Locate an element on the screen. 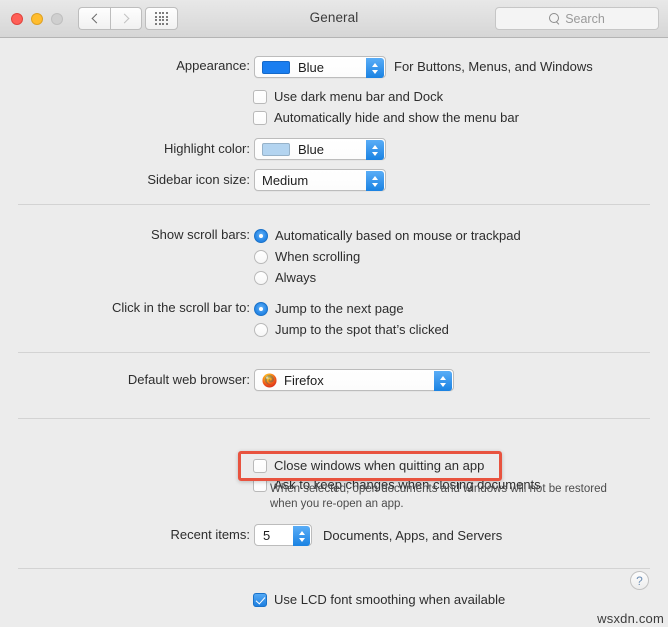 This screenshot has width=668, height=627. scroll-bars-option-always: Always is located at coordinates (387, 277).